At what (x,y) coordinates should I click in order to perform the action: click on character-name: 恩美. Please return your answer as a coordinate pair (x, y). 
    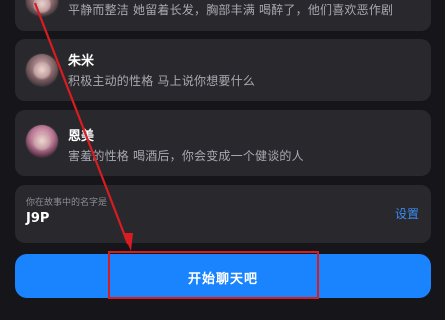
    Looking at the image, I should click on (81, 136).